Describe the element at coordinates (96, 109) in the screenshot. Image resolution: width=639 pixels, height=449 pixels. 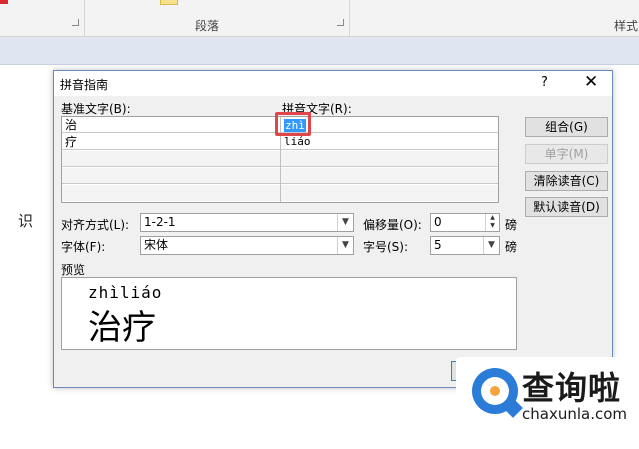
I see `base-text-label: 基准文字(B):` at that location.